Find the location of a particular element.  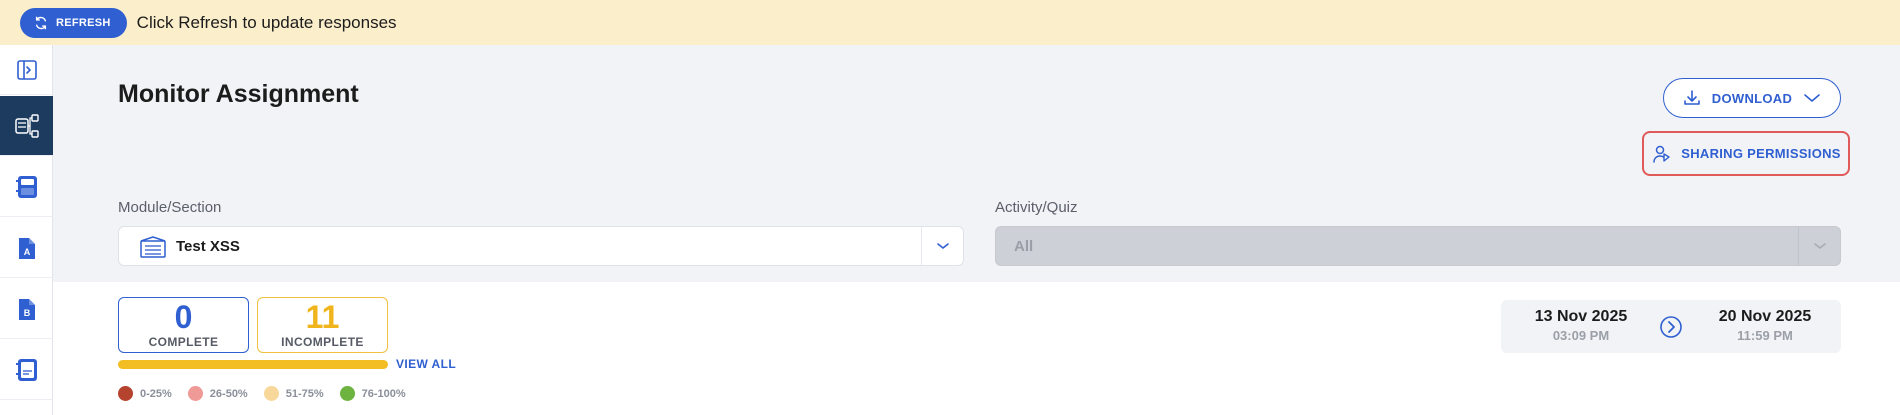

book-b-icon: B is located at coordinates (26, 309).